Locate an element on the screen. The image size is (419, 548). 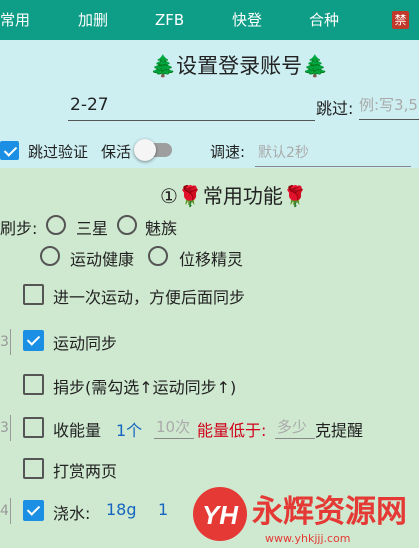
keepalive-label: 保活 is located at coordinates (116, 152).